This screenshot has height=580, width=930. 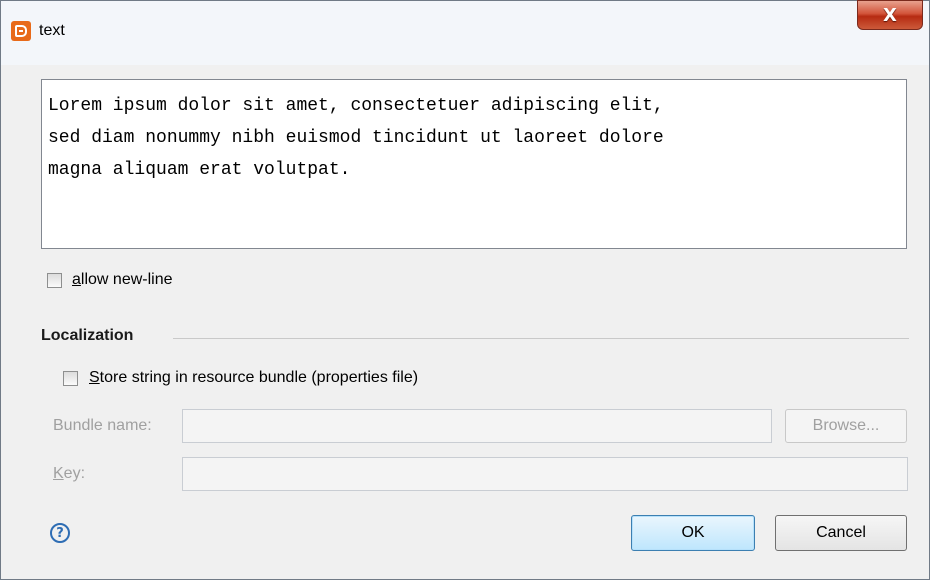 What do you see at coordinates (60, 533) in the screenshot?
I see `help-icon: ?` at bounding box center [60, 533].